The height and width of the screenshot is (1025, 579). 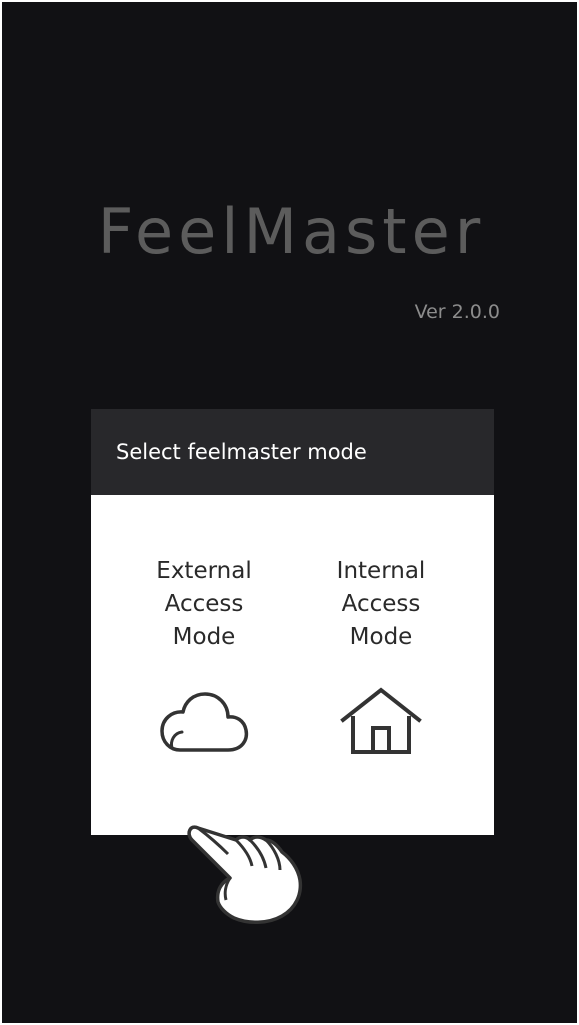 I want to click on external-label-line-1: External, so click(x=204, y=571).